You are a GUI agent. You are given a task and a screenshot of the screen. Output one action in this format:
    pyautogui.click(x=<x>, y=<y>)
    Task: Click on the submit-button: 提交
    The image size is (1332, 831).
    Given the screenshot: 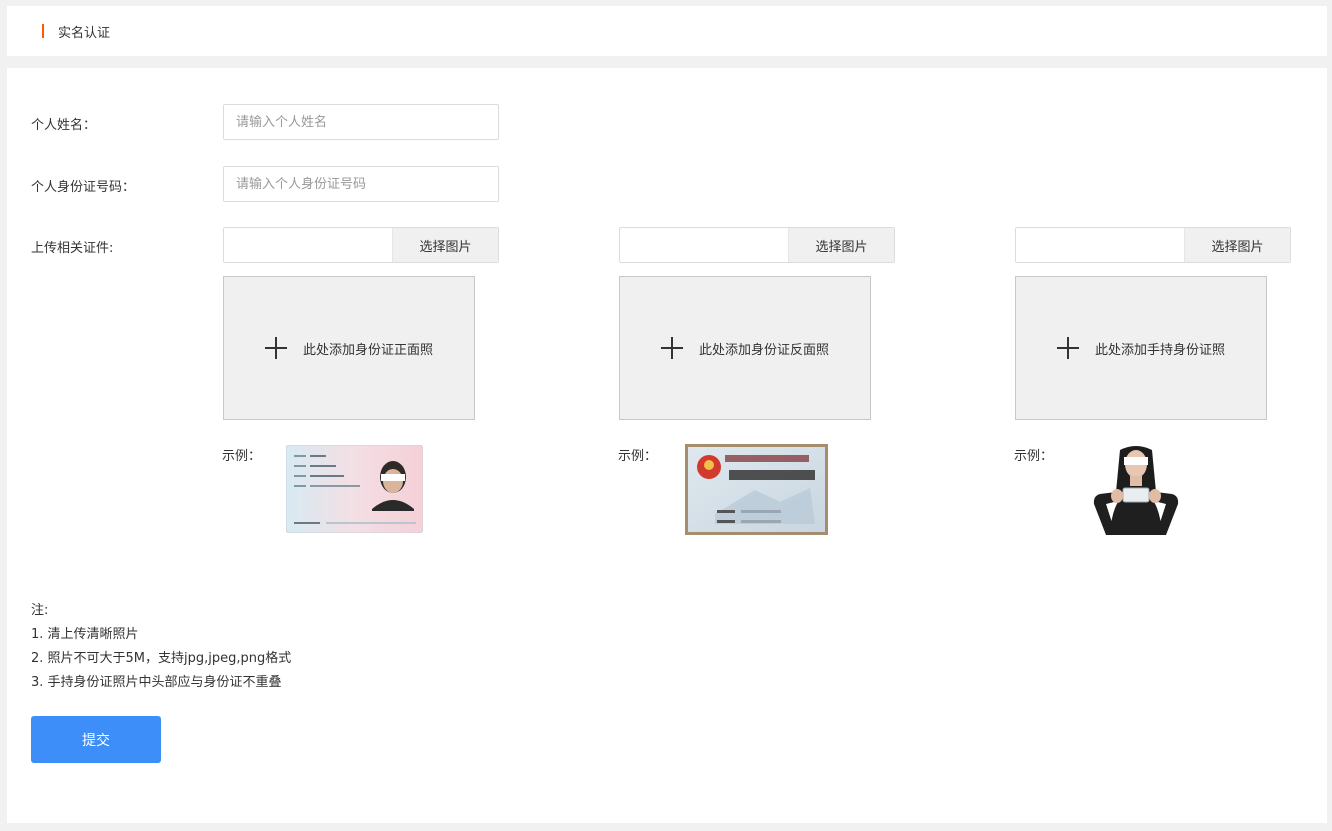 What is the action you would take?
    pyautogui.click(x=96, y=739)
    